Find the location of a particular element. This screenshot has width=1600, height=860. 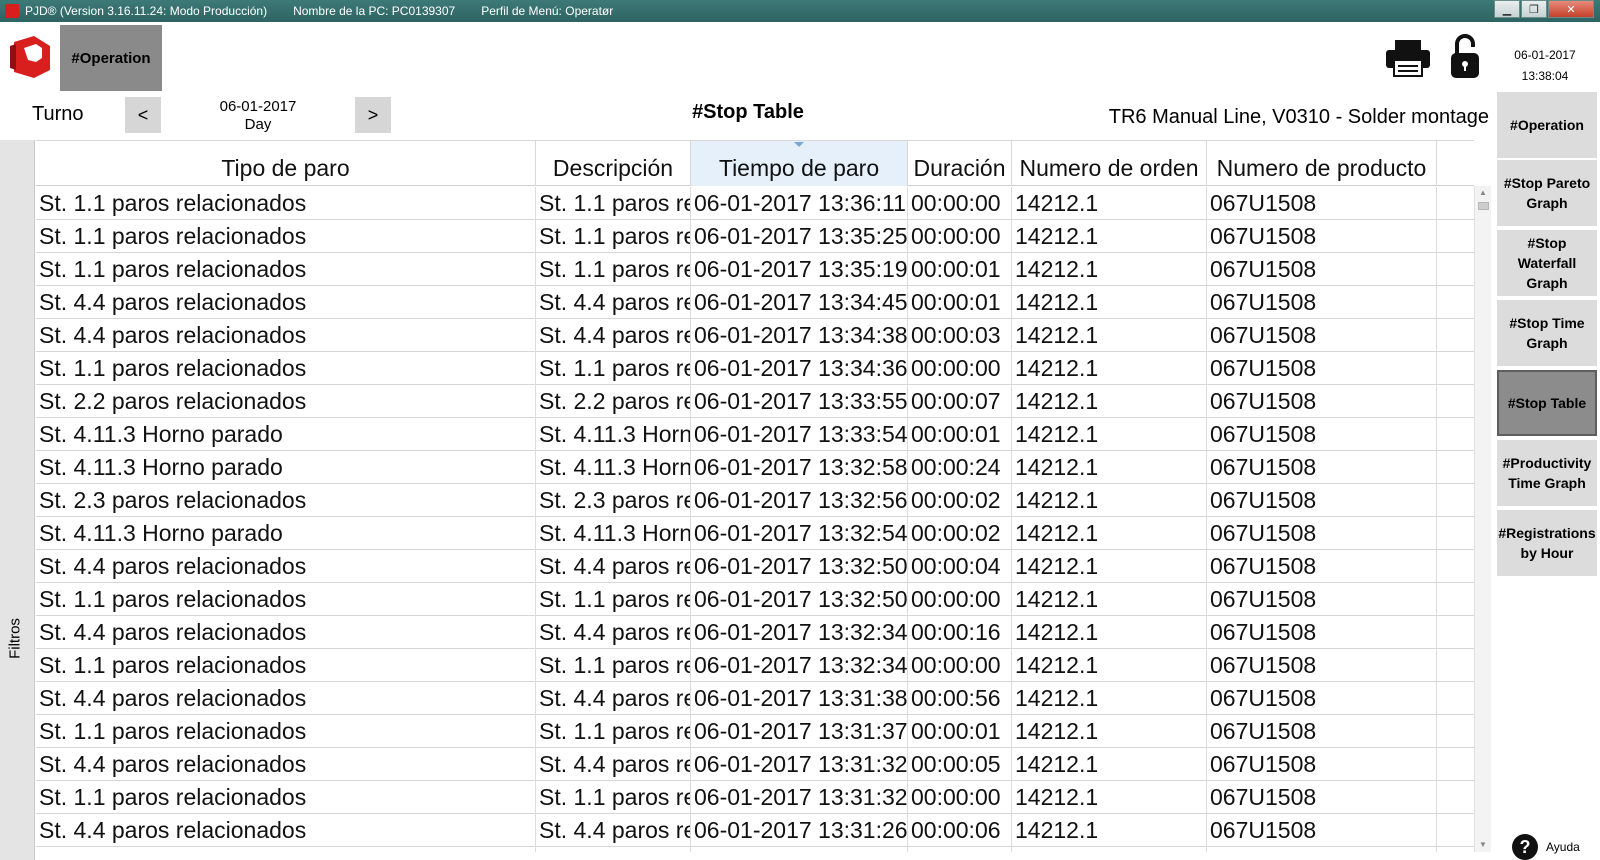

column-header: Tipo de paro is located at coordinates (286, 163).